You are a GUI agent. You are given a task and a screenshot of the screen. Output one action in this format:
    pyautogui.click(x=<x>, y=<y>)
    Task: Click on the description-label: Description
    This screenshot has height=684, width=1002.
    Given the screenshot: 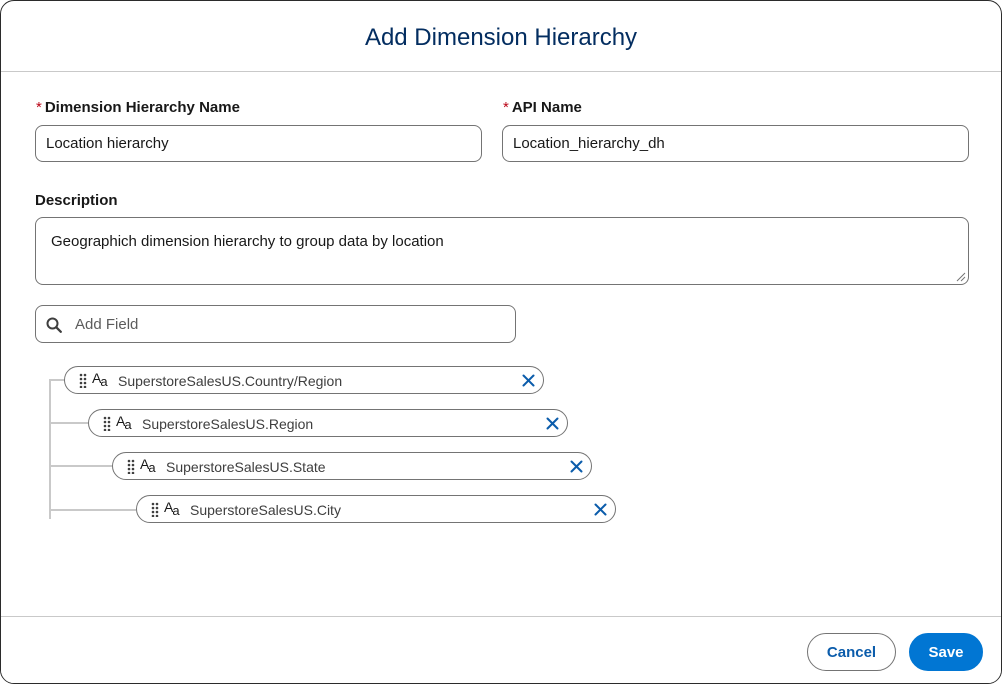 What is the action you would take?
    pyautogui.click(x=76, y=200)
    